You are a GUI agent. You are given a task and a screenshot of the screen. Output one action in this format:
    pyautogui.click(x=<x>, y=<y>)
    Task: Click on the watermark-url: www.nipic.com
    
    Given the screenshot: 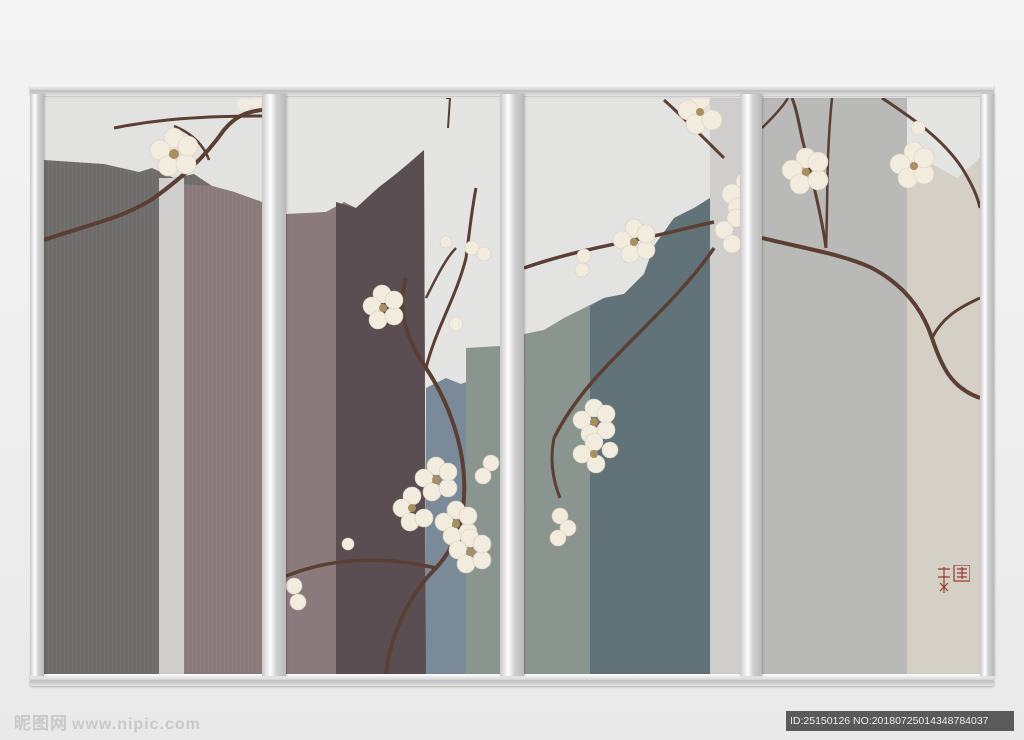 What is the action you would take?
    pyautogui.click(x=136, y=724)
    